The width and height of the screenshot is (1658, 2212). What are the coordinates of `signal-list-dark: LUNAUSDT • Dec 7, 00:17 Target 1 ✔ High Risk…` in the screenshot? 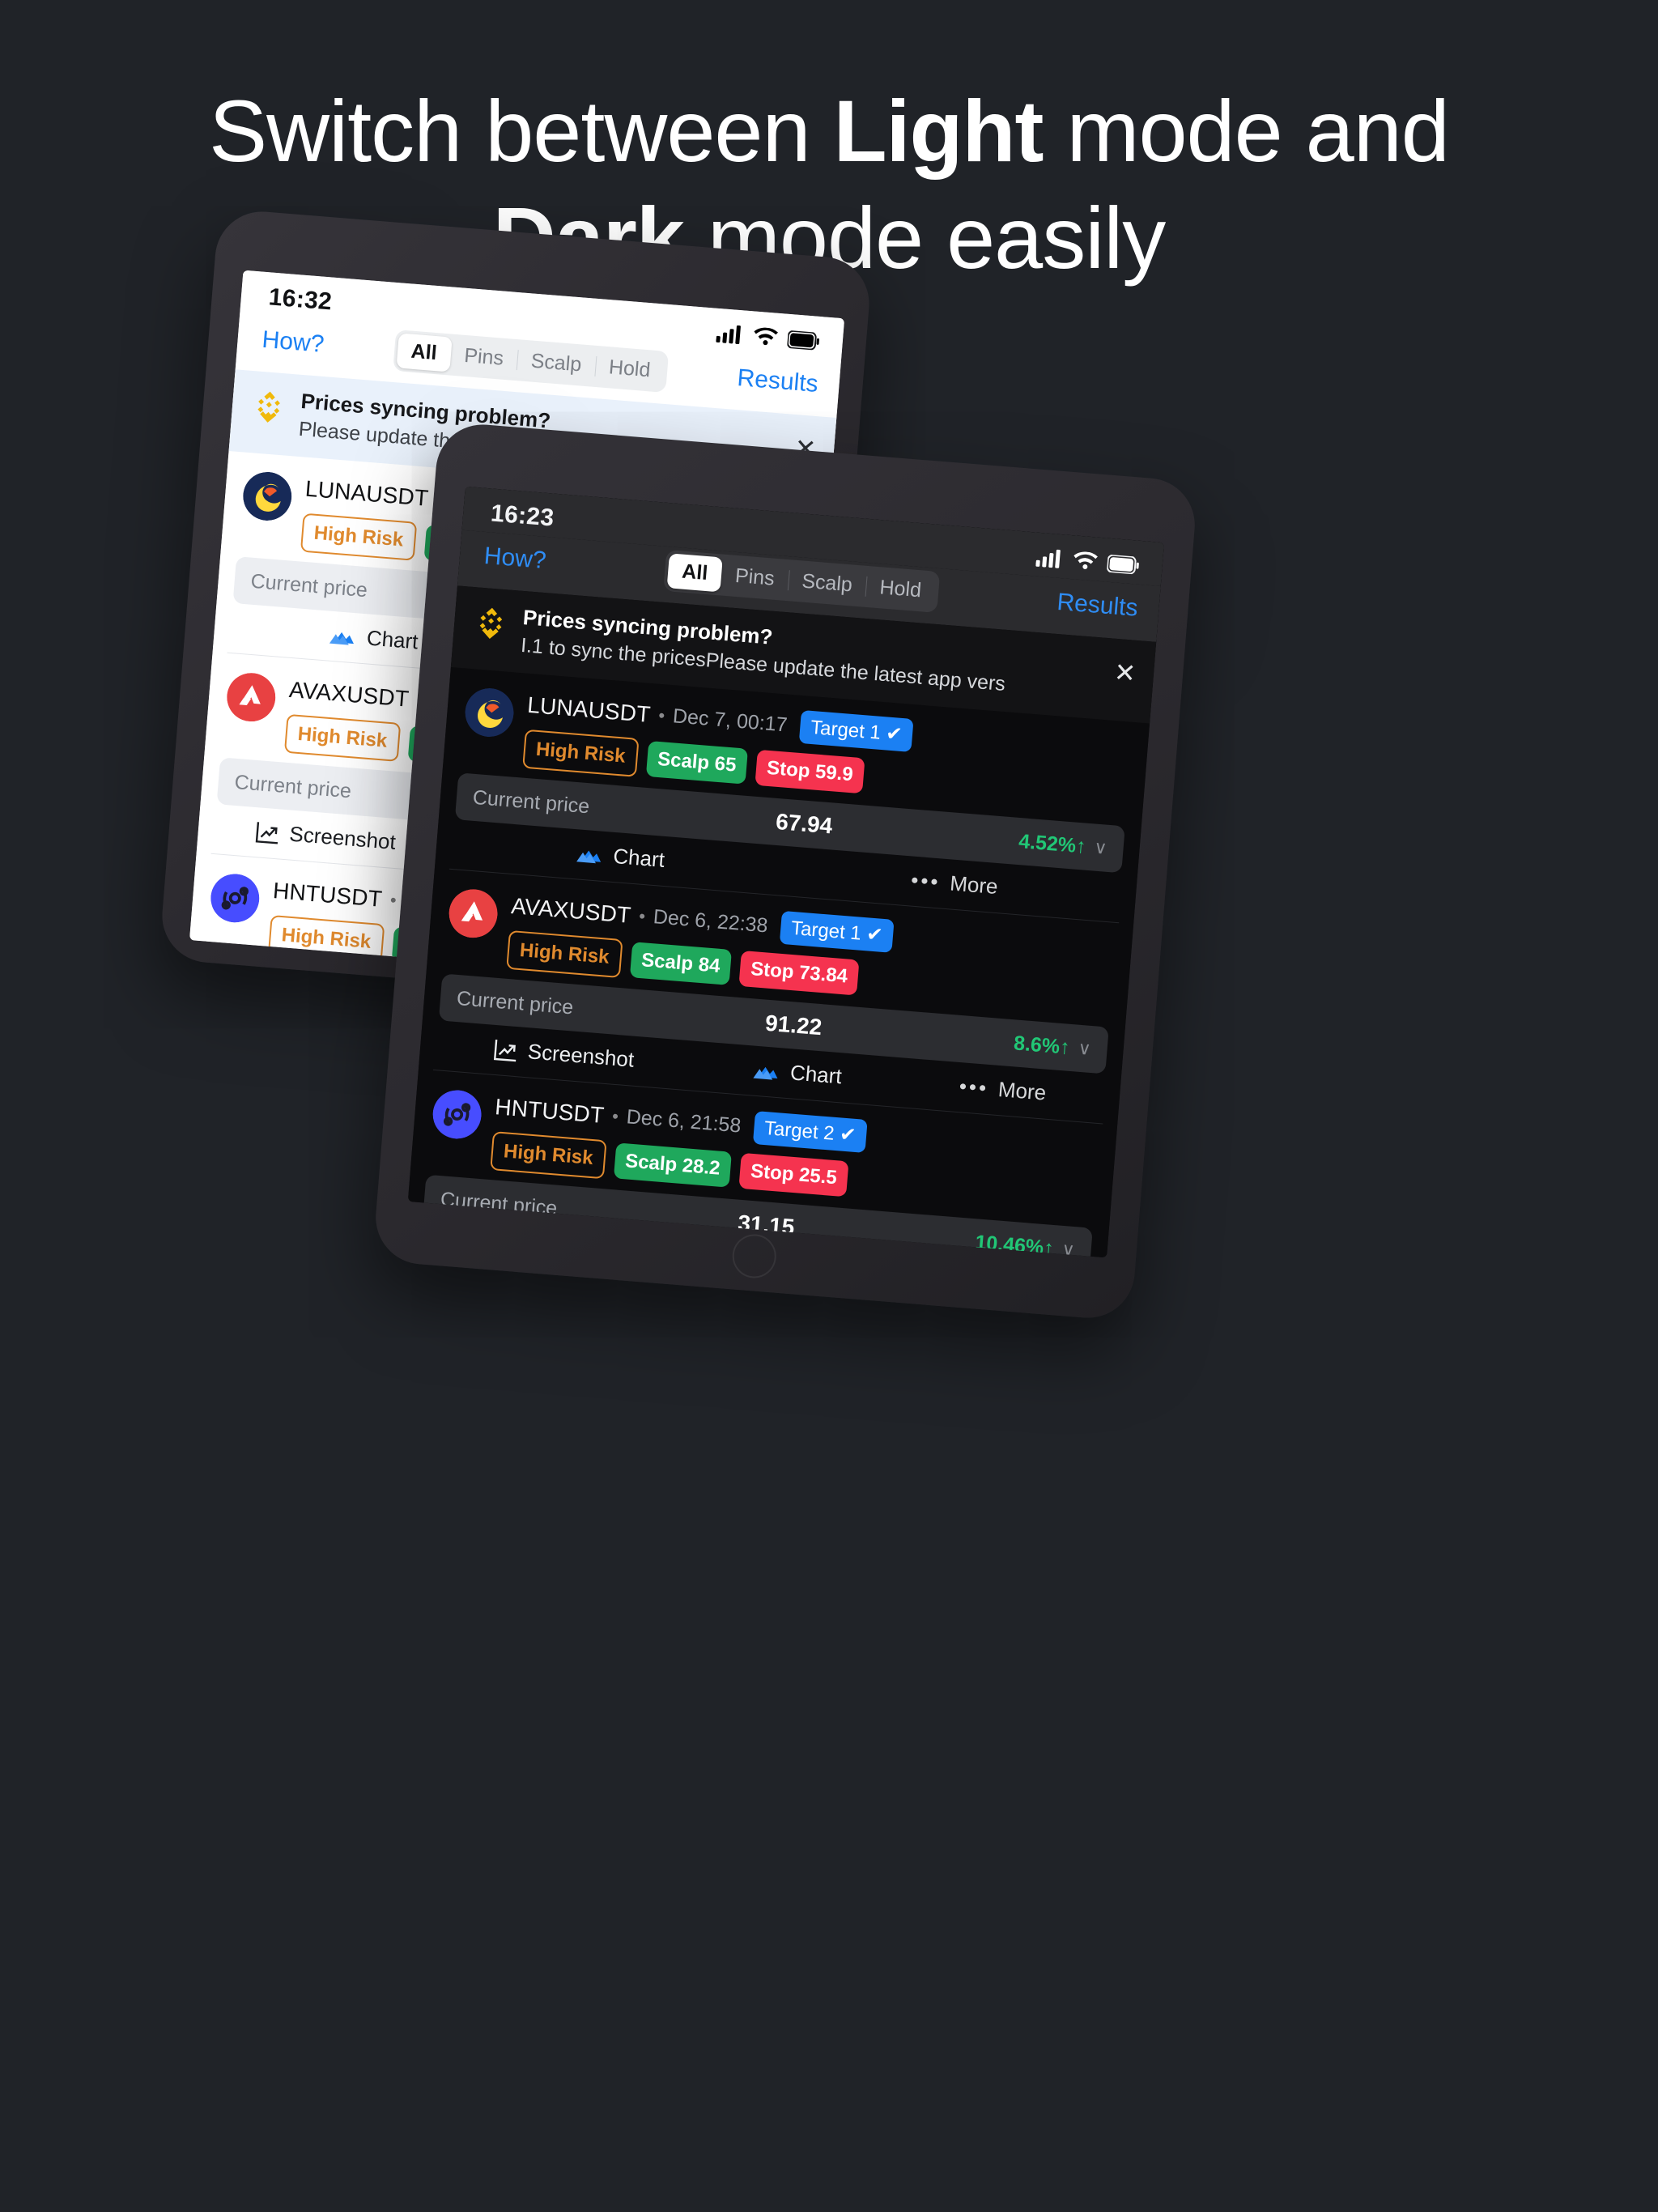 It's located at (779, 962).